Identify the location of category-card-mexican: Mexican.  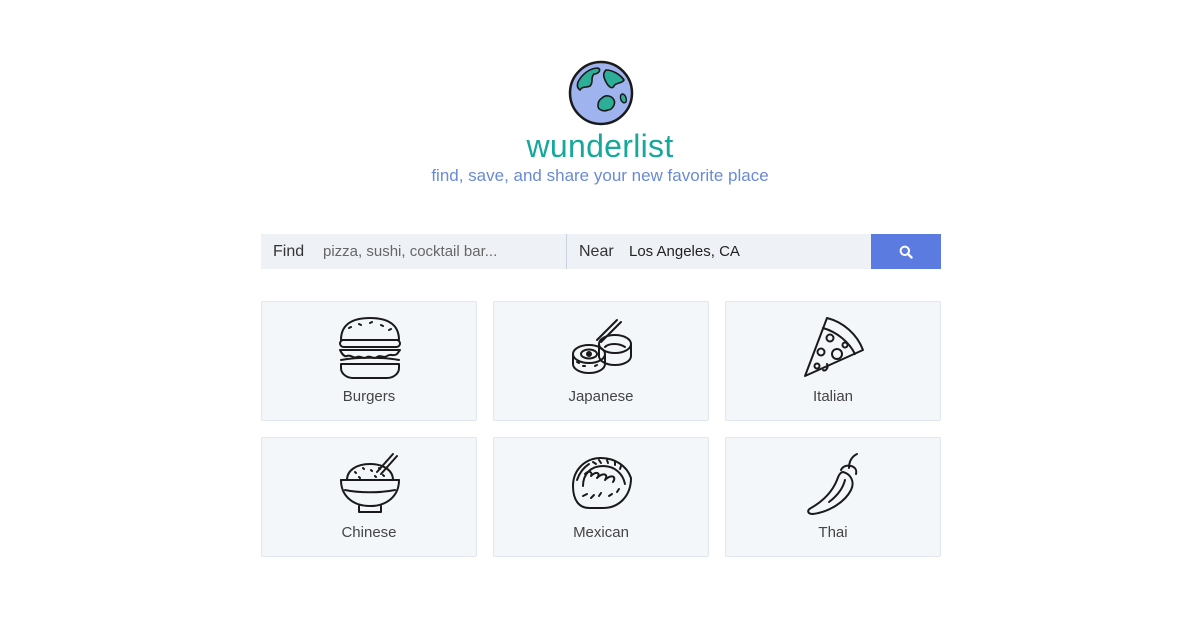
(601, 497).